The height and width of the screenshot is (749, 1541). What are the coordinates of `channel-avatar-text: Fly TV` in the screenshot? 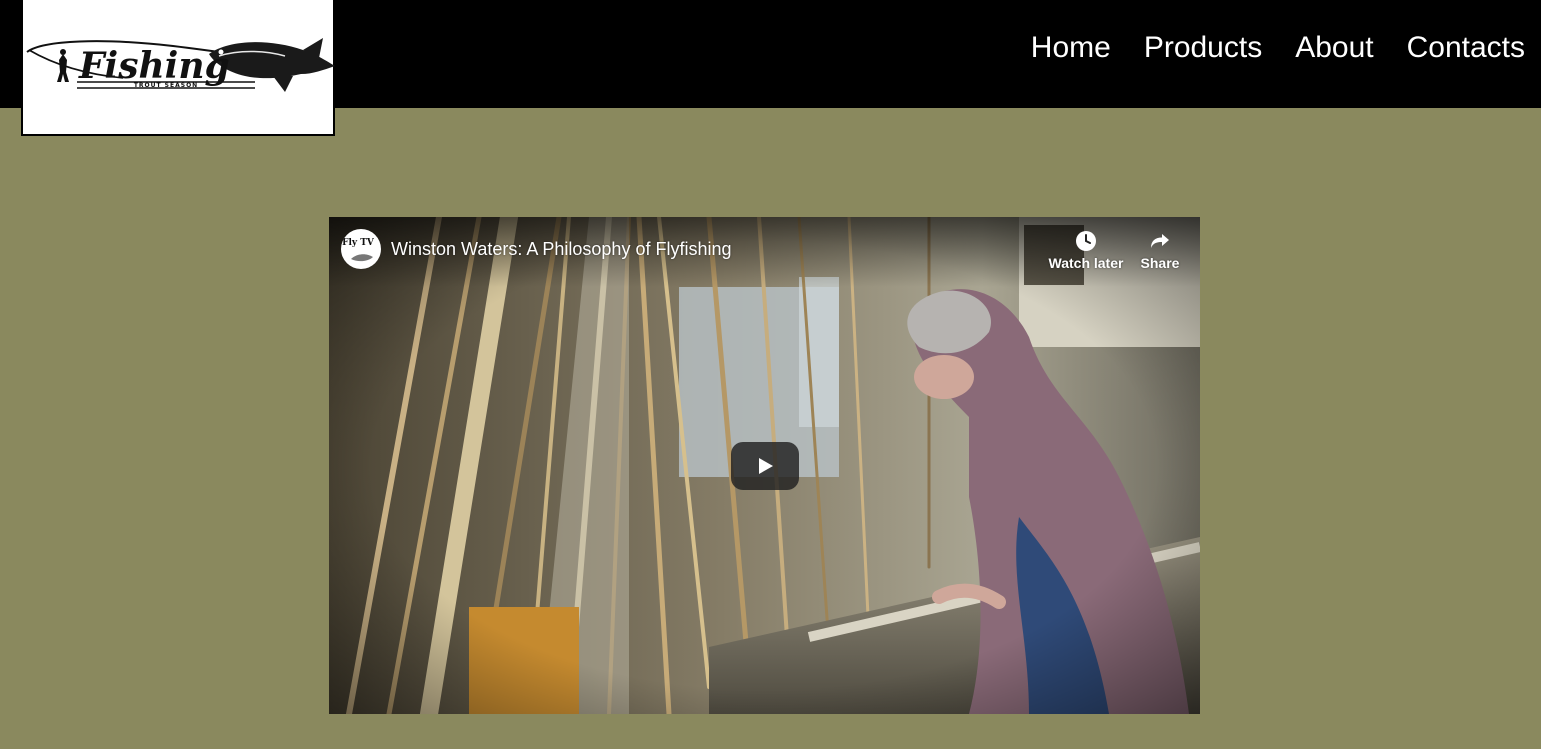 It's located at (358, 243).